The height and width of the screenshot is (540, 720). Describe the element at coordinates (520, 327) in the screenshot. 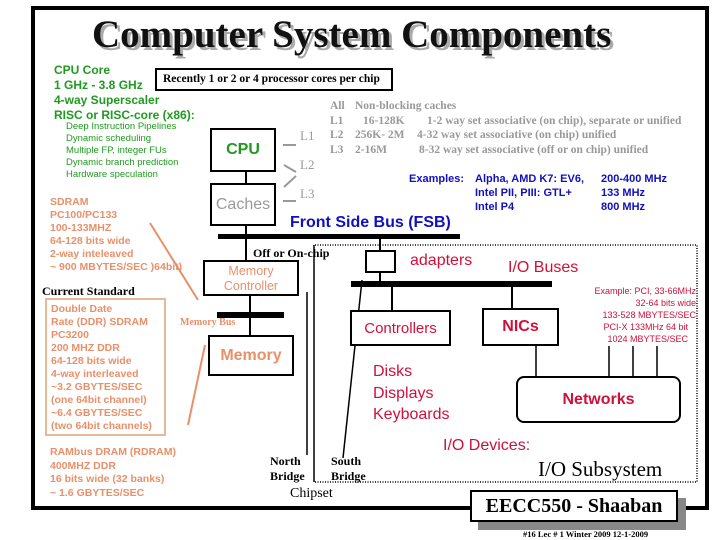

I see `nics-box: NICs` at that location.